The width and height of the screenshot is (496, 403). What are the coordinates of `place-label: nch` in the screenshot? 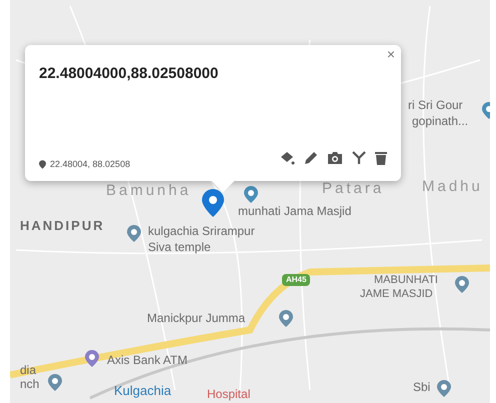 It's located at (30, 384).